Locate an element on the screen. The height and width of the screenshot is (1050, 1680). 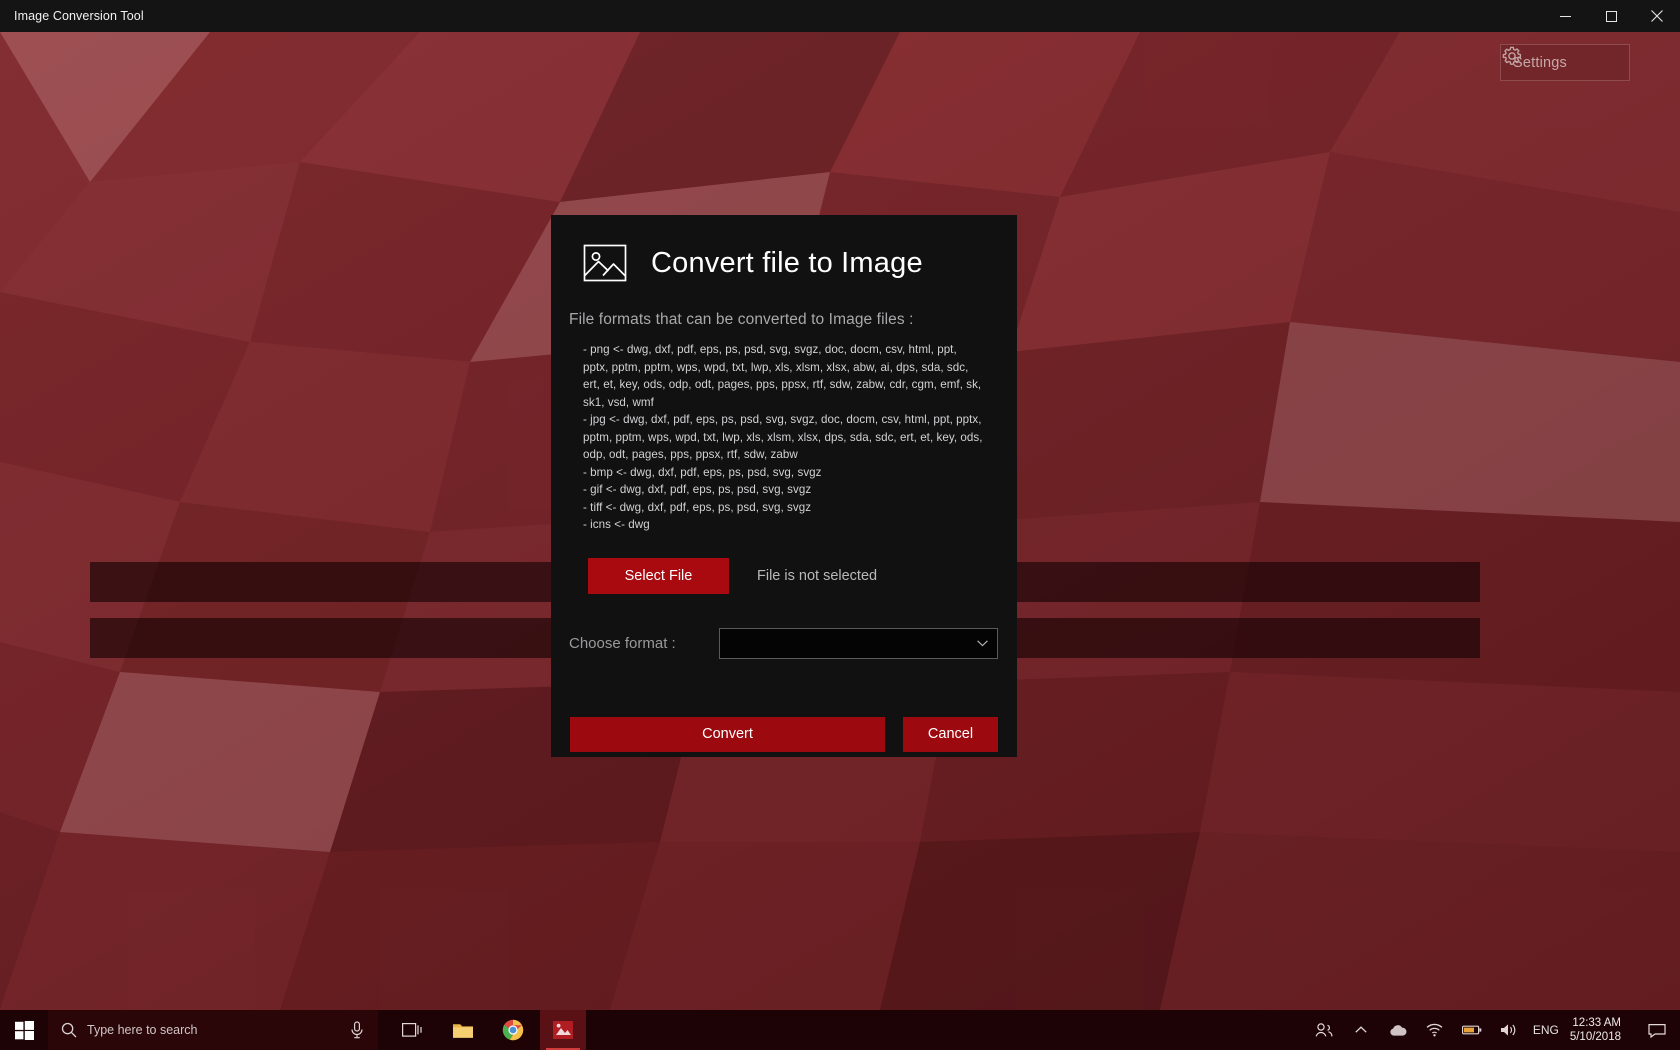
chevron-up-icon is located at coordinates (1361, 1029).